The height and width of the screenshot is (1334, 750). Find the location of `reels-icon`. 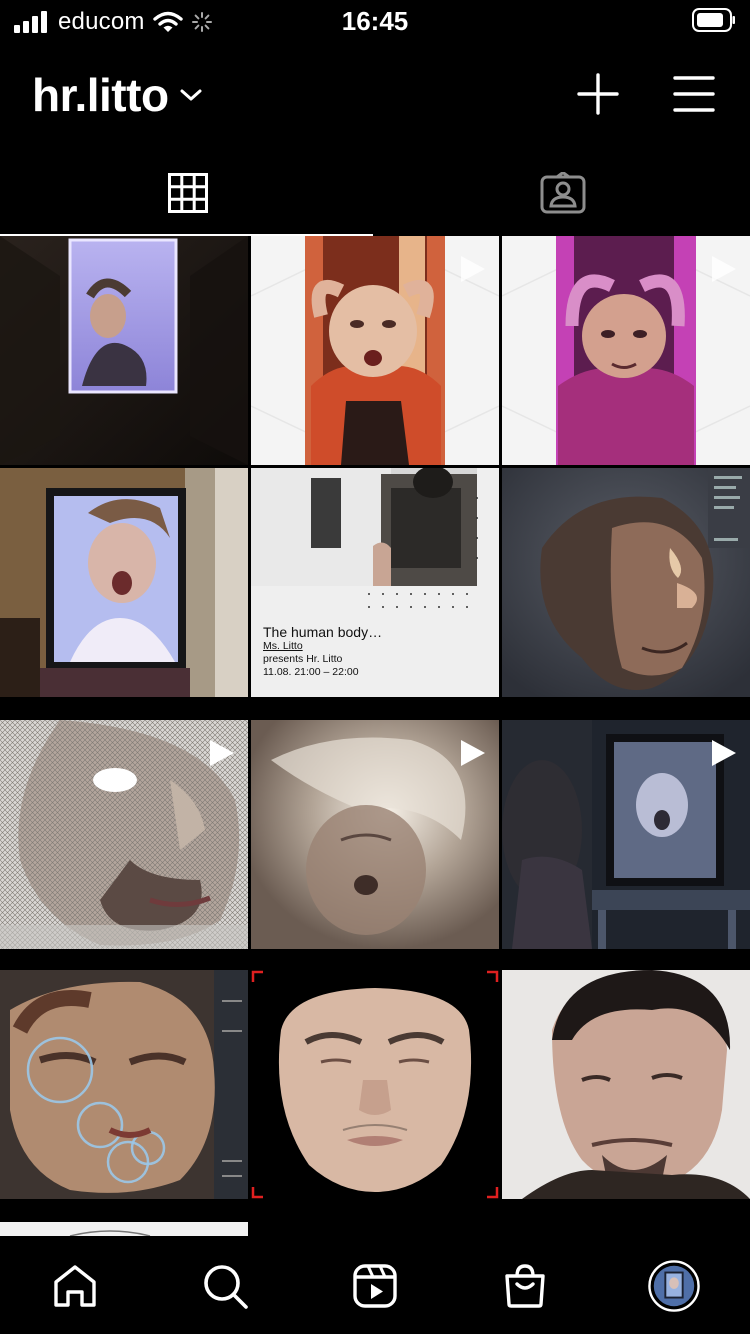

reels-icon is located at coordinates (375, 1286).